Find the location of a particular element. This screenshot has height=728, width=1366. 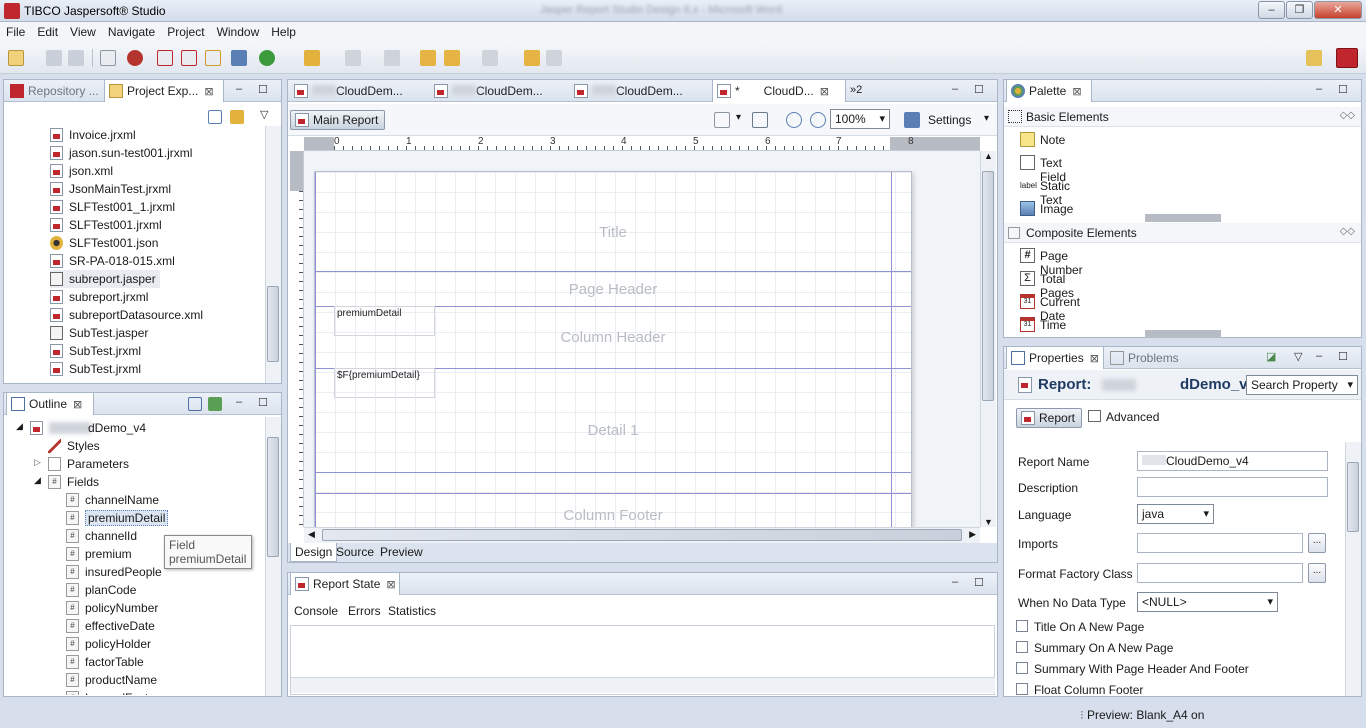

new-report-icon is located at coordinates (165, 58).